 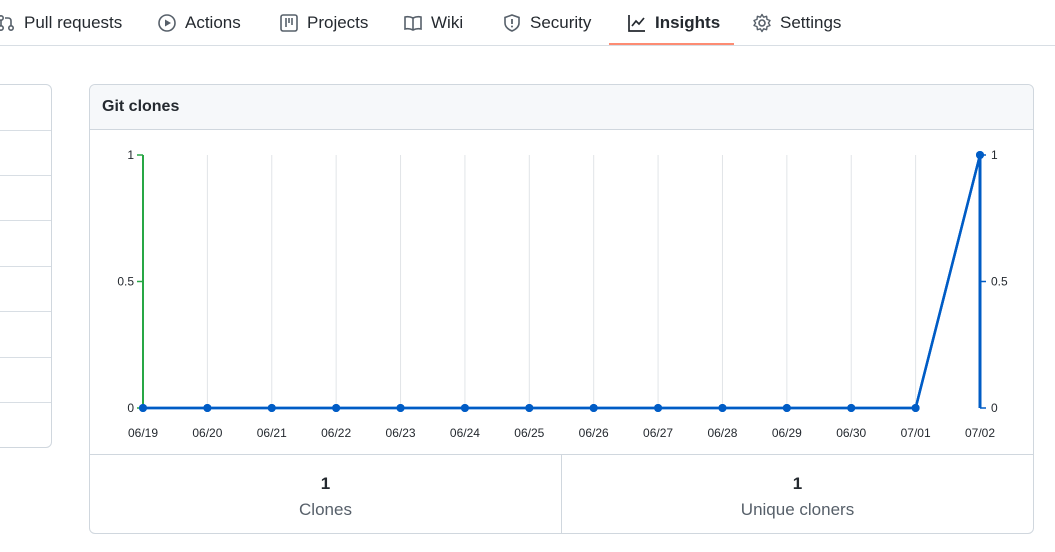 I want to click on tab-wiki: Wiki, so click(x=433, y=22).